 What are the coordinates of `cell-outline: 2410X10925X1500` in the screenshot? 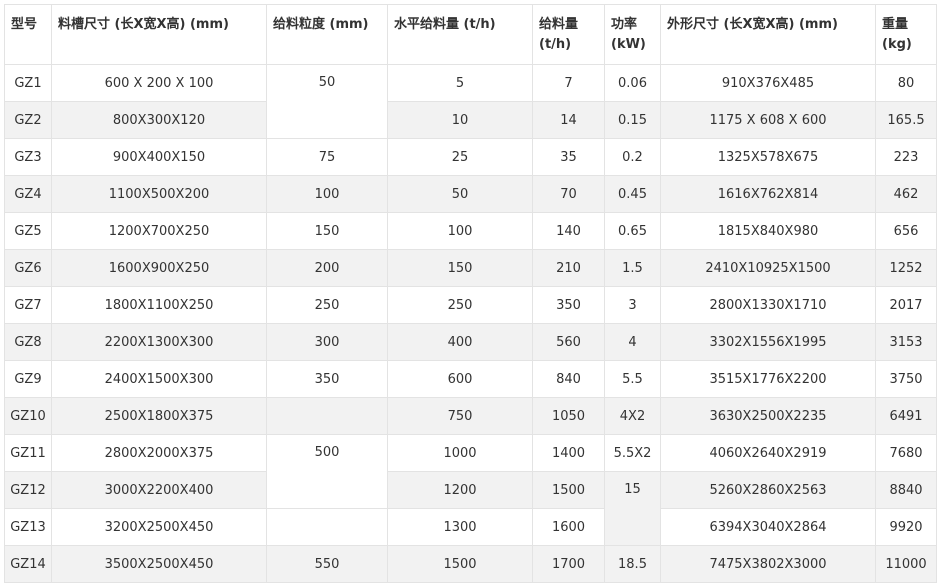 It's located at (768, 268).